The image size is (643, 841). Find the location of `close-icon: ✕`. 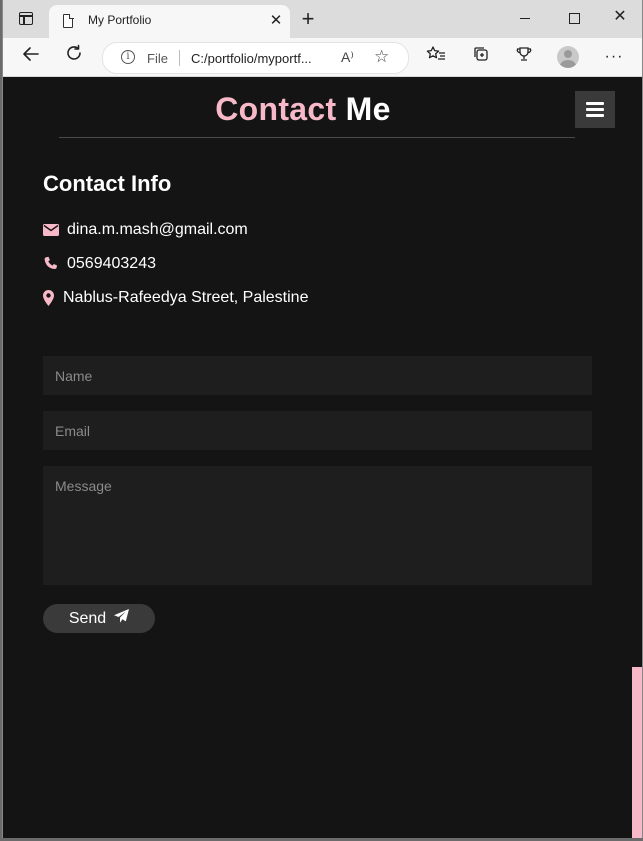

close-icon: ✕ is located at coordinates (276, 20).